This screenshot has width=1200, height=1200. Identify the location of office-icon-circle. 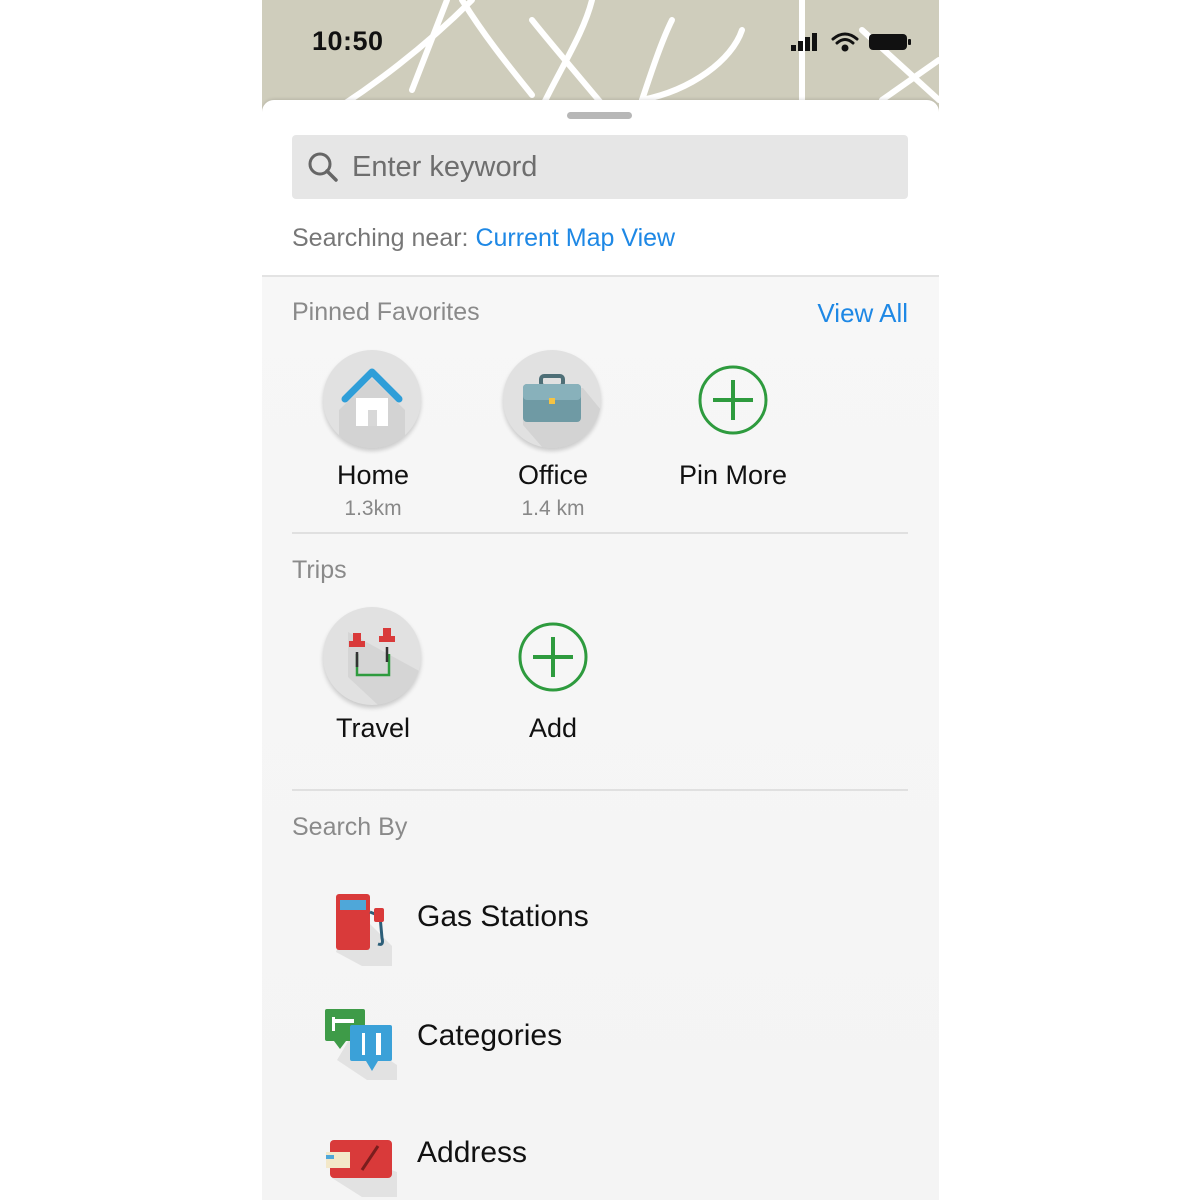
(552, 399).